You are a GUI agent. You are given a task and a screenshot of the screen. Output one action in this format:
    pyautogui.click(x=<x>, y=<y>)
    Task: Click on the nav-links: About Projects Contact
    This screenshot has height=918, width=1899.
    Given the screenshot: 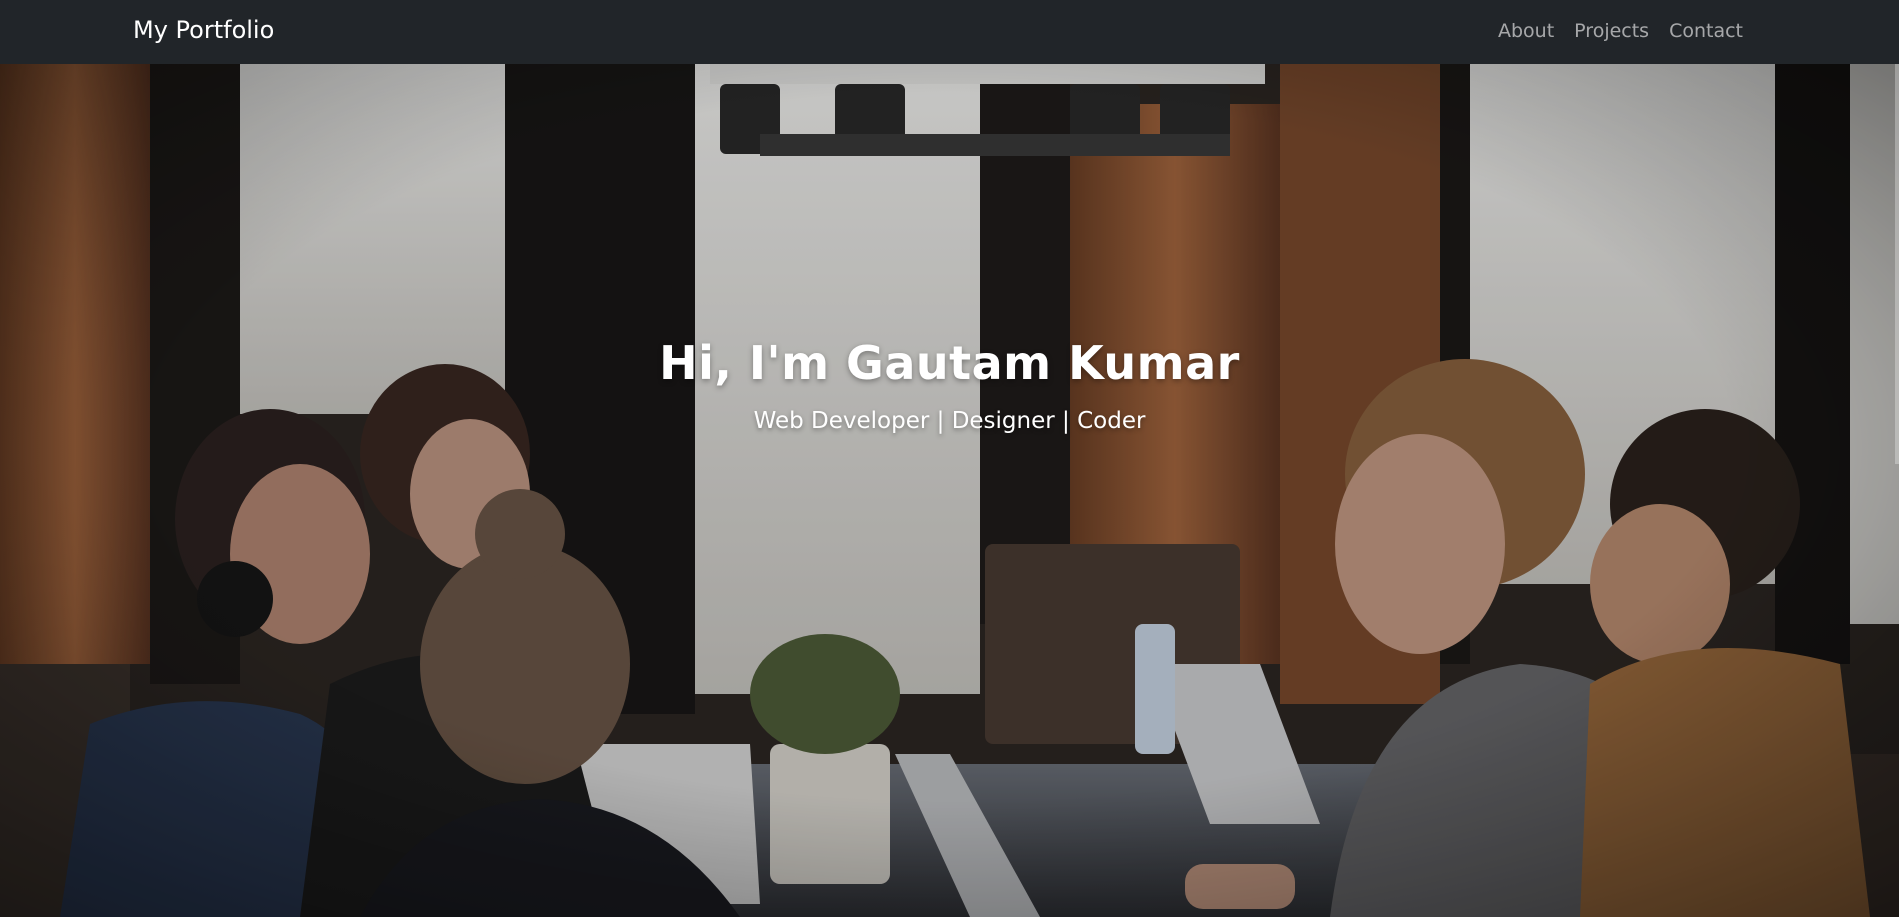 What is the action you would take?
    pyautogui.click(x=1620, y=31)
    